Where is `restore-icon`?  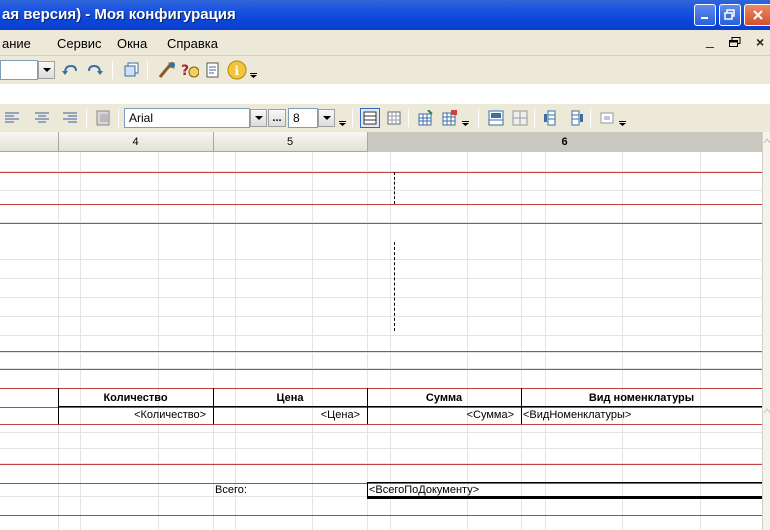
restore-icon is located at coordinates (729, 14).